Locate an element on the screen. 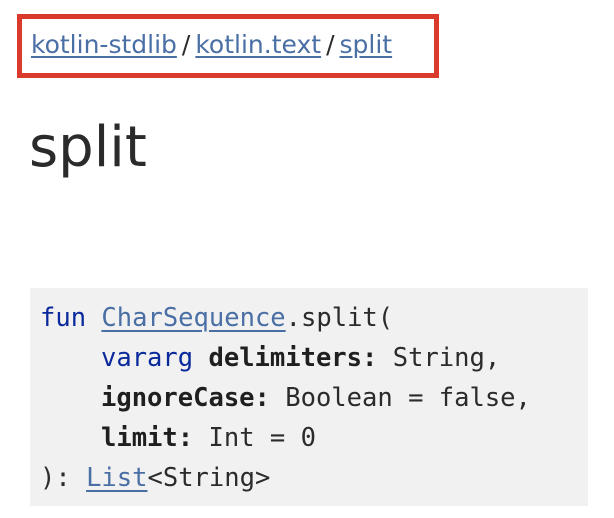  signature-line-5: ): List<String> is located at coordinates (314, 478).